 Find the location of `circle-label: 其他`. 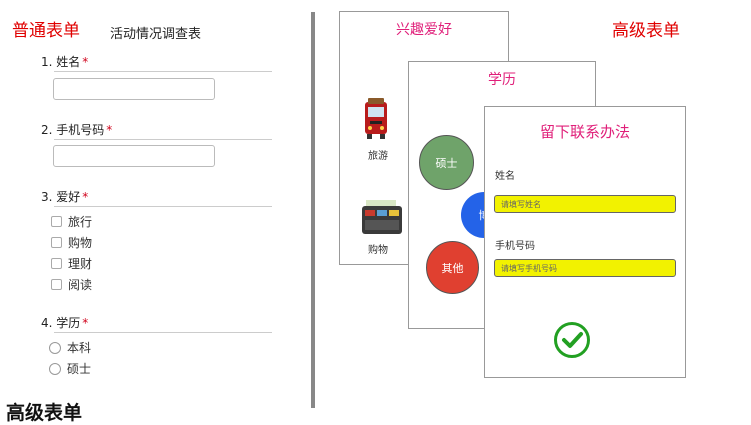

circle-label: 其他 is located at coordinates (452, 268).